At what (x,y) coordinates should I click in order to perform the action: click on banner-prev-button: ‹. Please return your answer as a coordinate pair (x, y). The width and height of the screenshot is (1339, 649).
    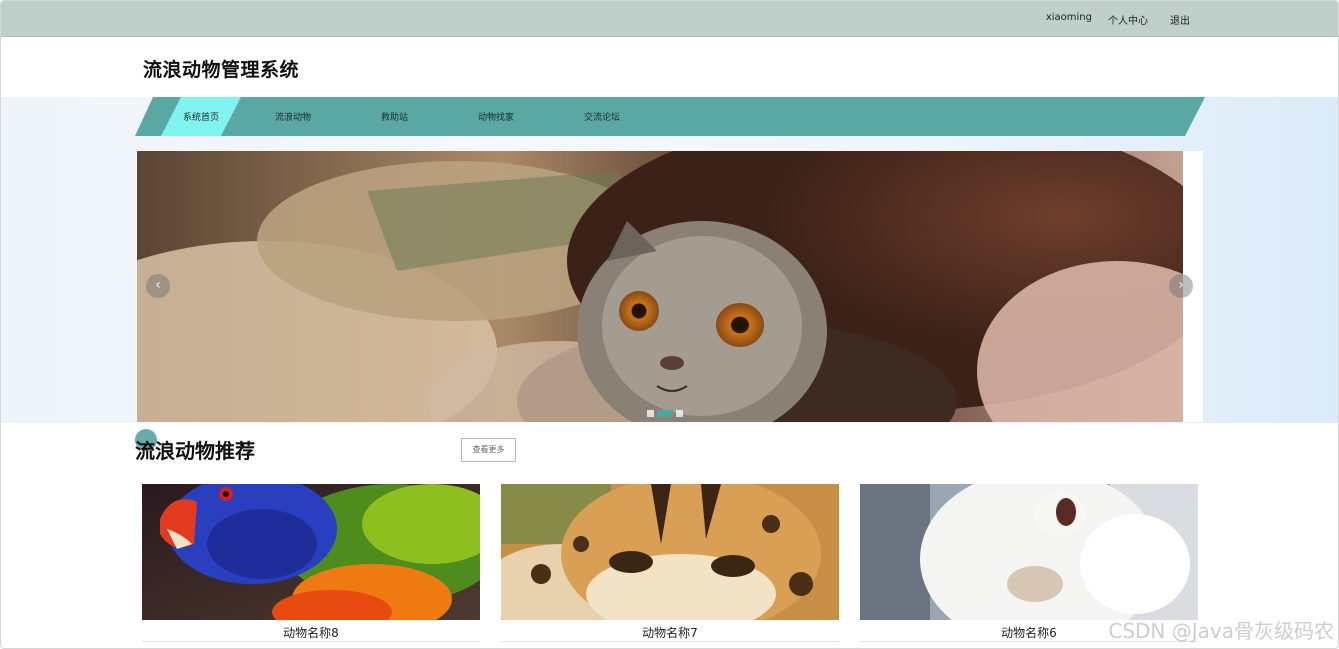
    Looking at the image, I should click on (158, 286).